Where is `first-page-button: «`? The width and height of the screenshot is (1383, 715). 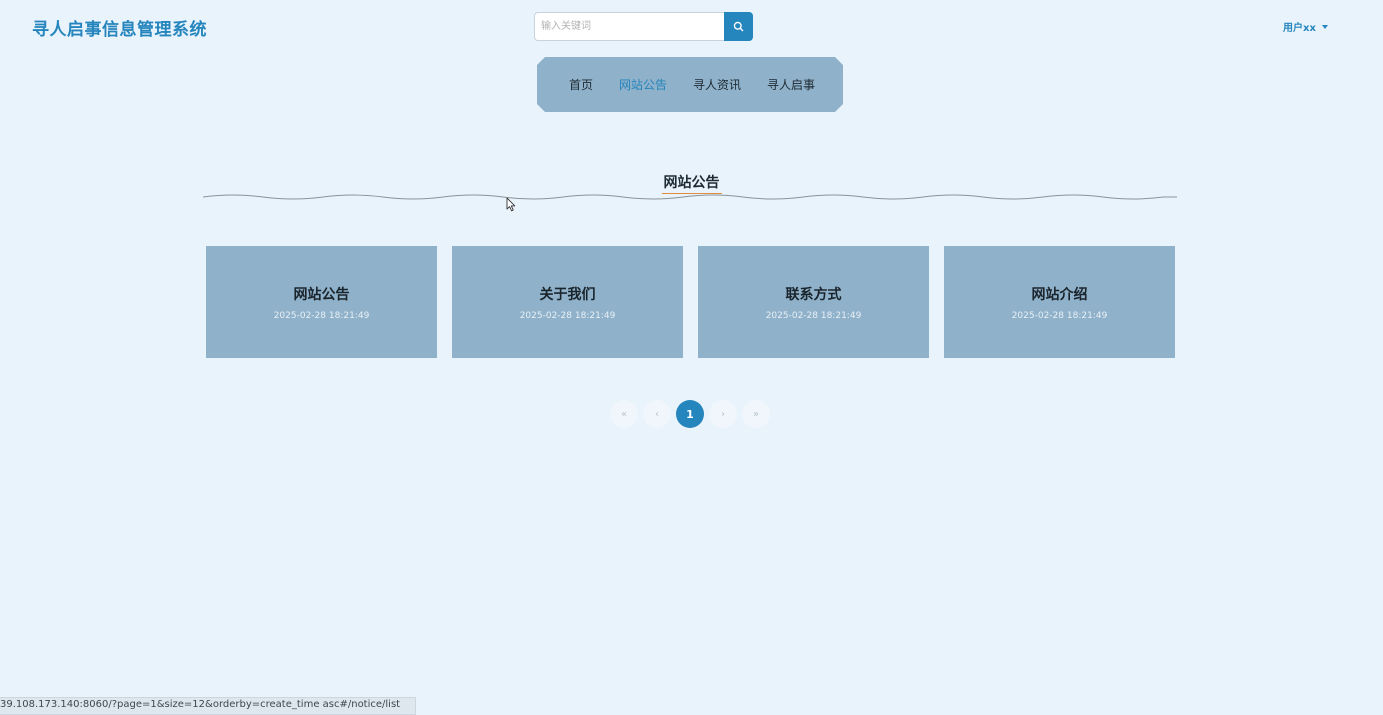
first-page-button: « is located at coordinates (624, 414).